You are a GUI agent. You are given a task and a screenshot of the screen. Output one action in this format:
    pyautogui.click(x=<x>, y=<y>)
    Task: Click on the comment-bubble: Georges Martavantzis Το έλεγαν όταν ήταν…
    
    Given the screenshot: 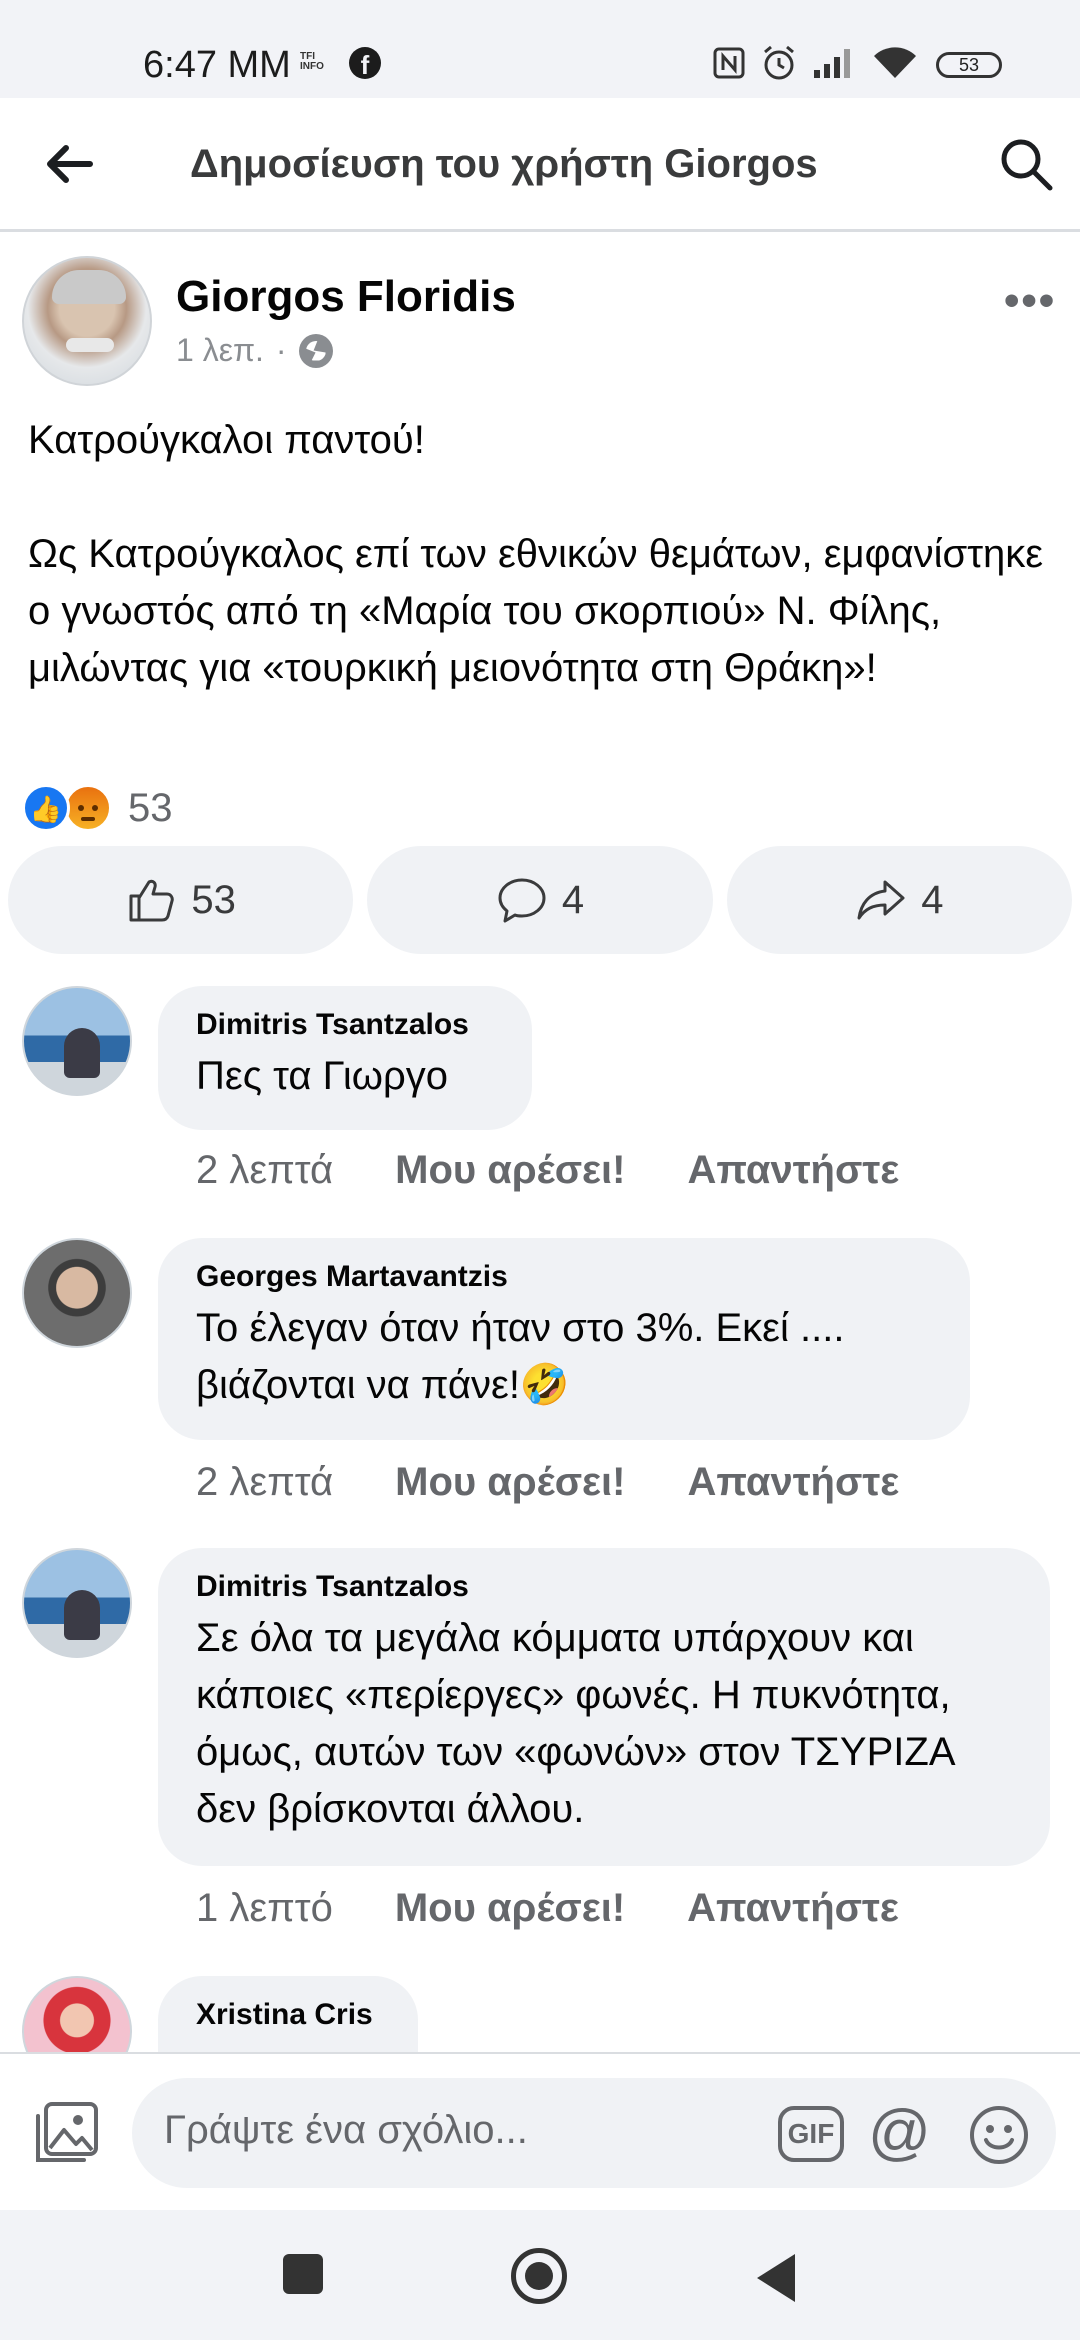 What is the action you would take?
    pyautogui.click(x=564, y=1339)
    